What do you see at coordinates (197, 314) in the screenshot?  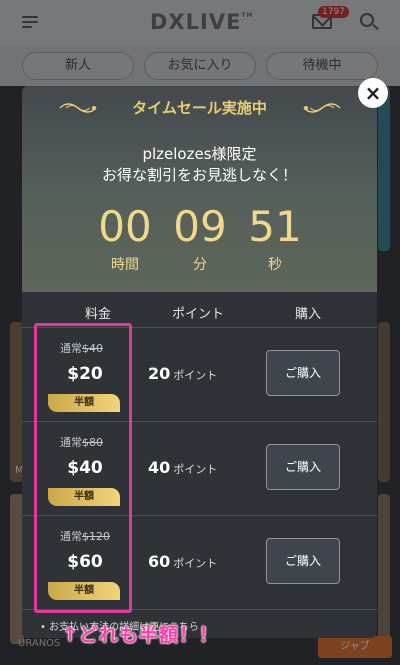 I see `column-points: ポイント` at bounding box center [197, 314].